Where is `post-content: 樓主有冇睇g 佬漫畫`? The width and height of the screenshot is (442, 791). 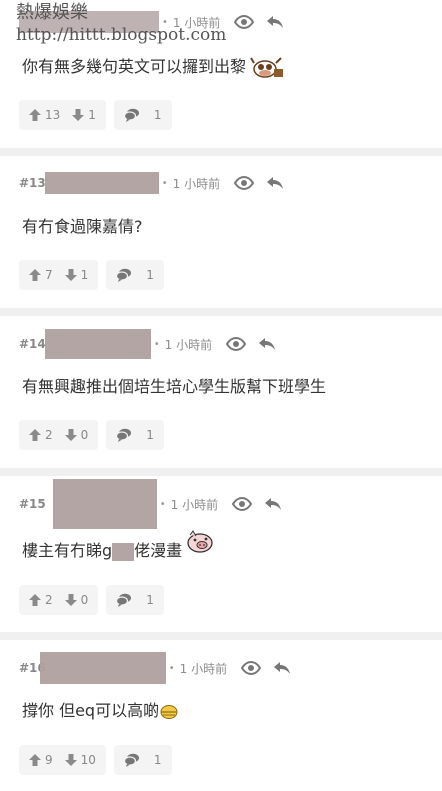 post-content: 樓主有冇睇g 佬漫畫 is located at coordinates (119, 546).